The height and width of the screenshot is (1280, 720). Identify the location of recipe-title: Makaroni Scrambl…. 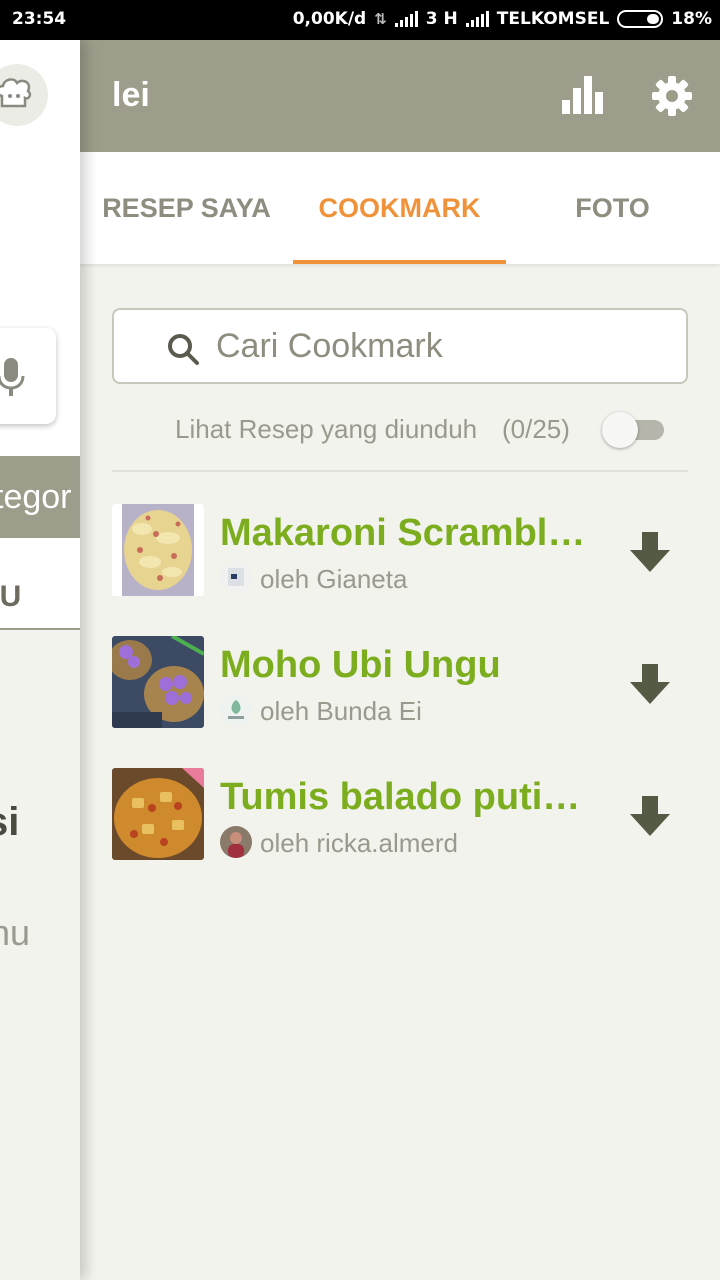
(406, 533).